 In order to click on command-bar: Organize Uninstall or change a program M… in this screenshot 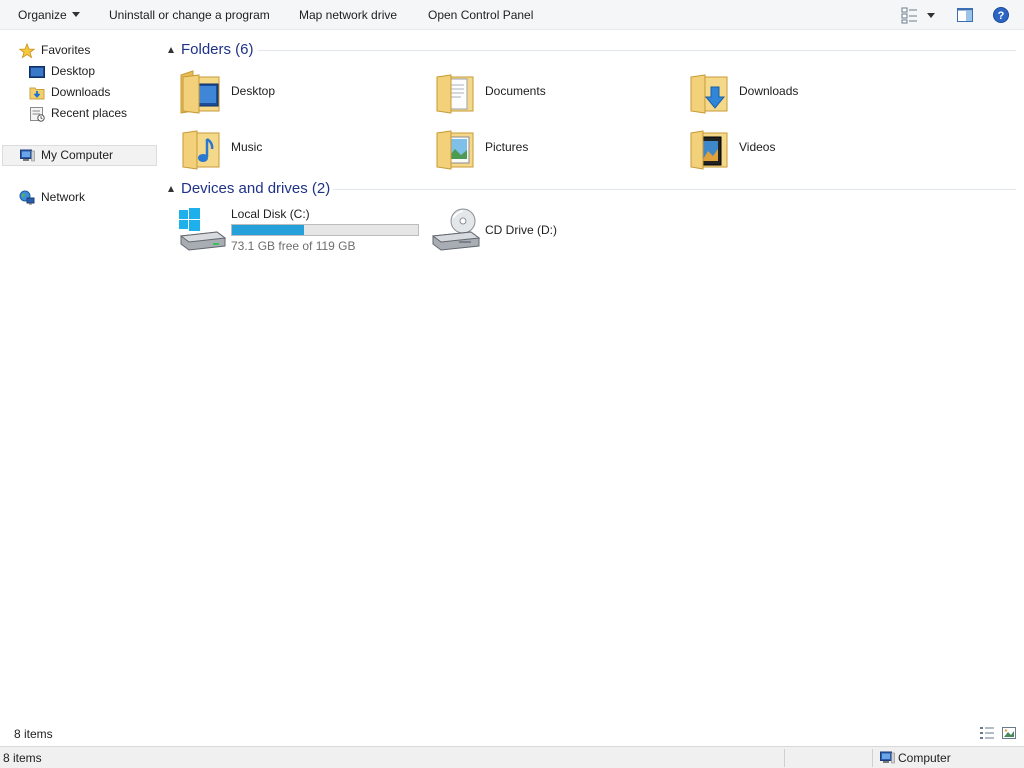, I will do `click(512, 15)`.